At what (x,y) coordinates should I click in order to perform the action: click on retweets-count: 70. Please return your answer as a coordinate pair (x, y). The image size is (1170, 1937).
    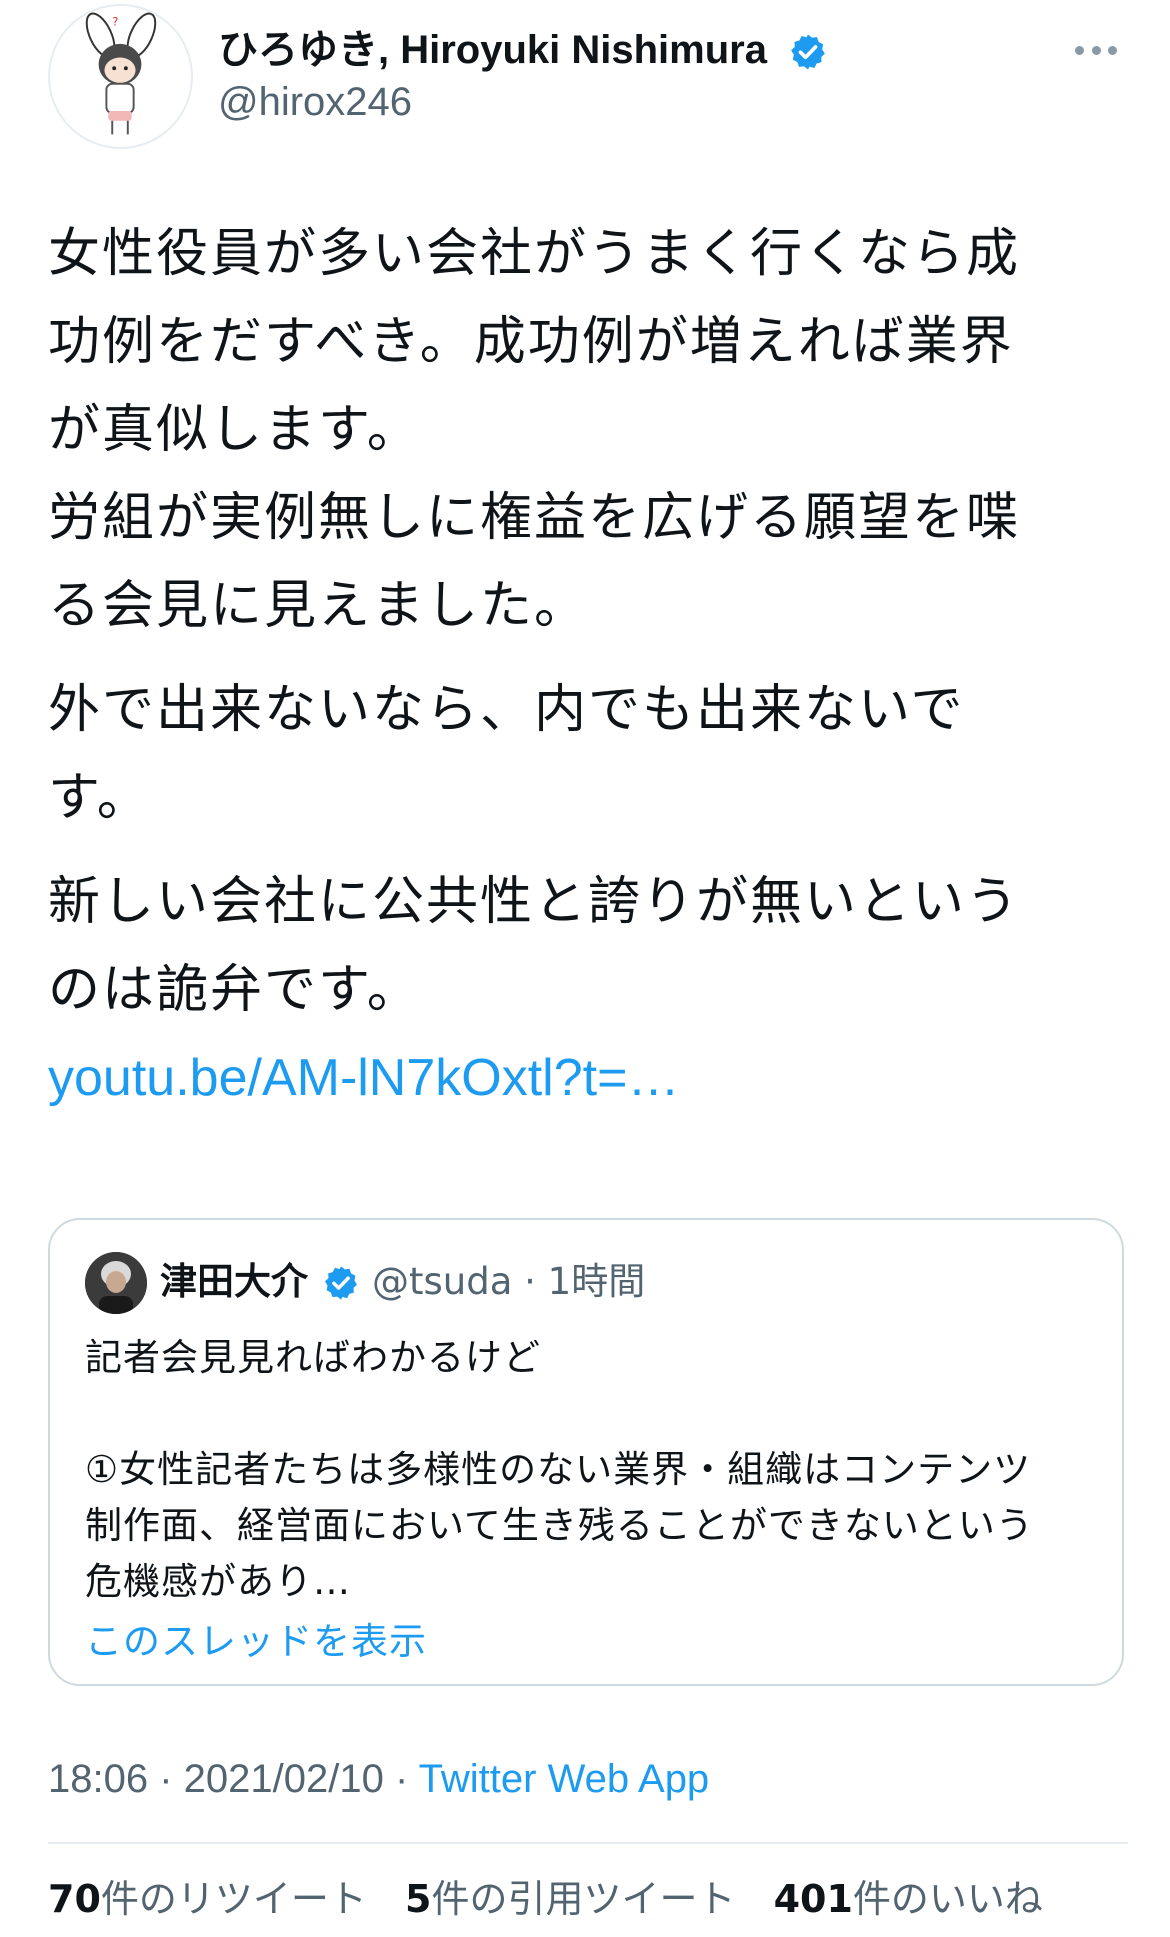
    Looking at the image, I should click on (74, 1899).